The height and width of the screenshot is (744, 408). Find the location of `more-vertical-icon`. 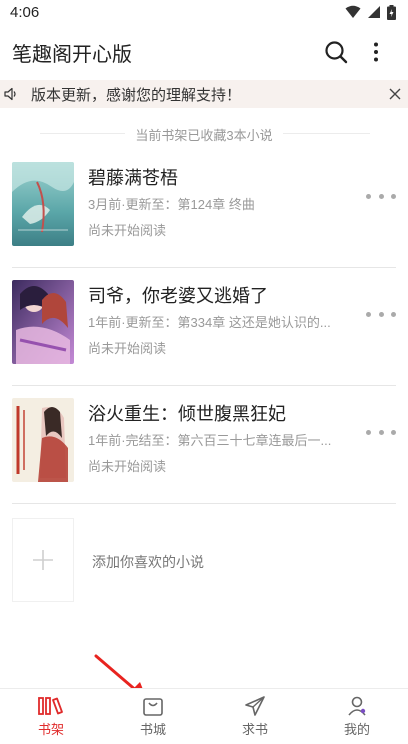

more-vertical-icon is located at coordinates (376, 52).